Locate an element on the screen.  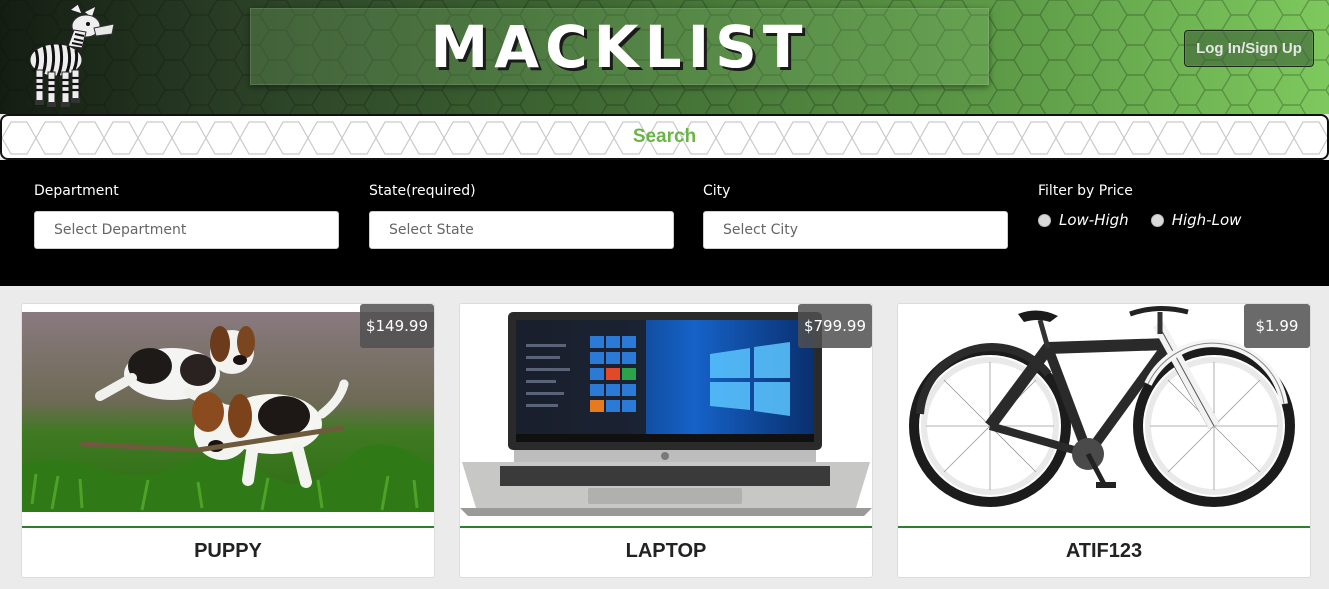
login-signup-button: Log In/Sign Up is located at coordinates (1249, 48).